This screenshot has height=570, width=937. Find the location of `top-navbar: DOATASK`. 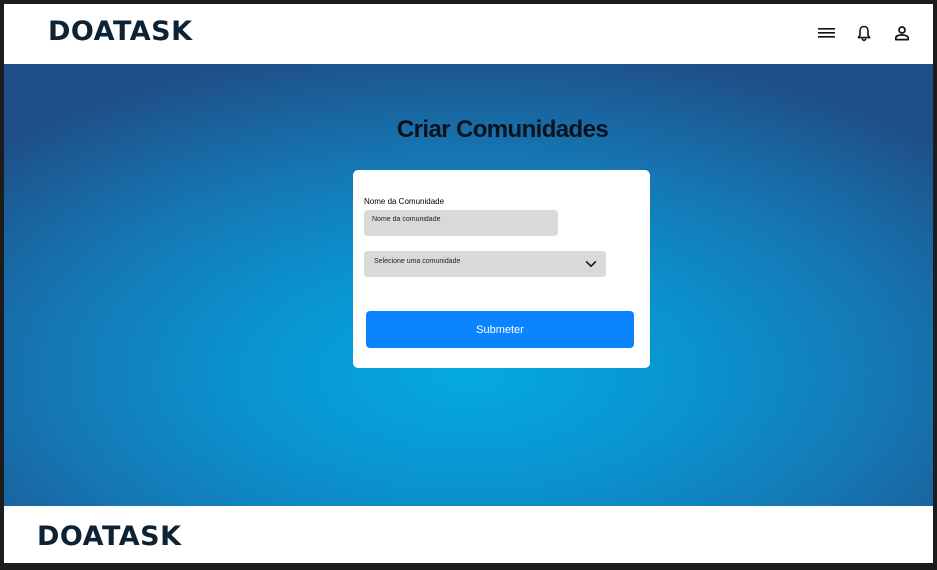

top-navbar: DOATASK is located at coordinates (468, 34).